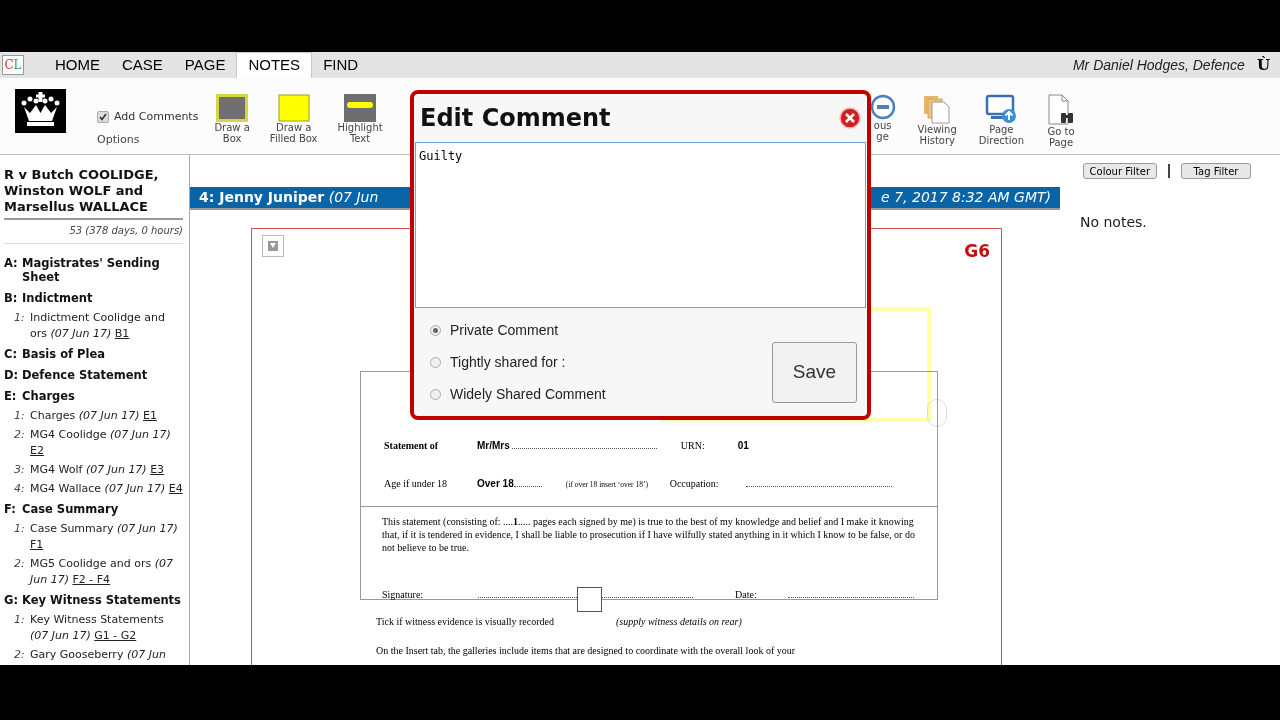 The width and height of the screenshot is (1280, 720). I want to click on check-icon, so click(103, 117).